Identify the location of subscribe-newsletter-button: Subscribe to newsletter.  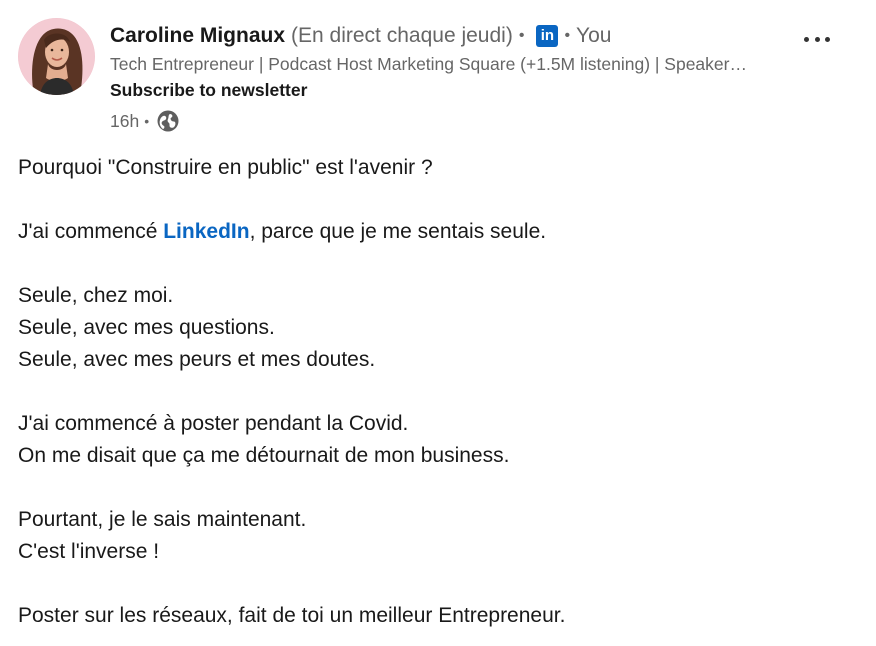
(208, 90).